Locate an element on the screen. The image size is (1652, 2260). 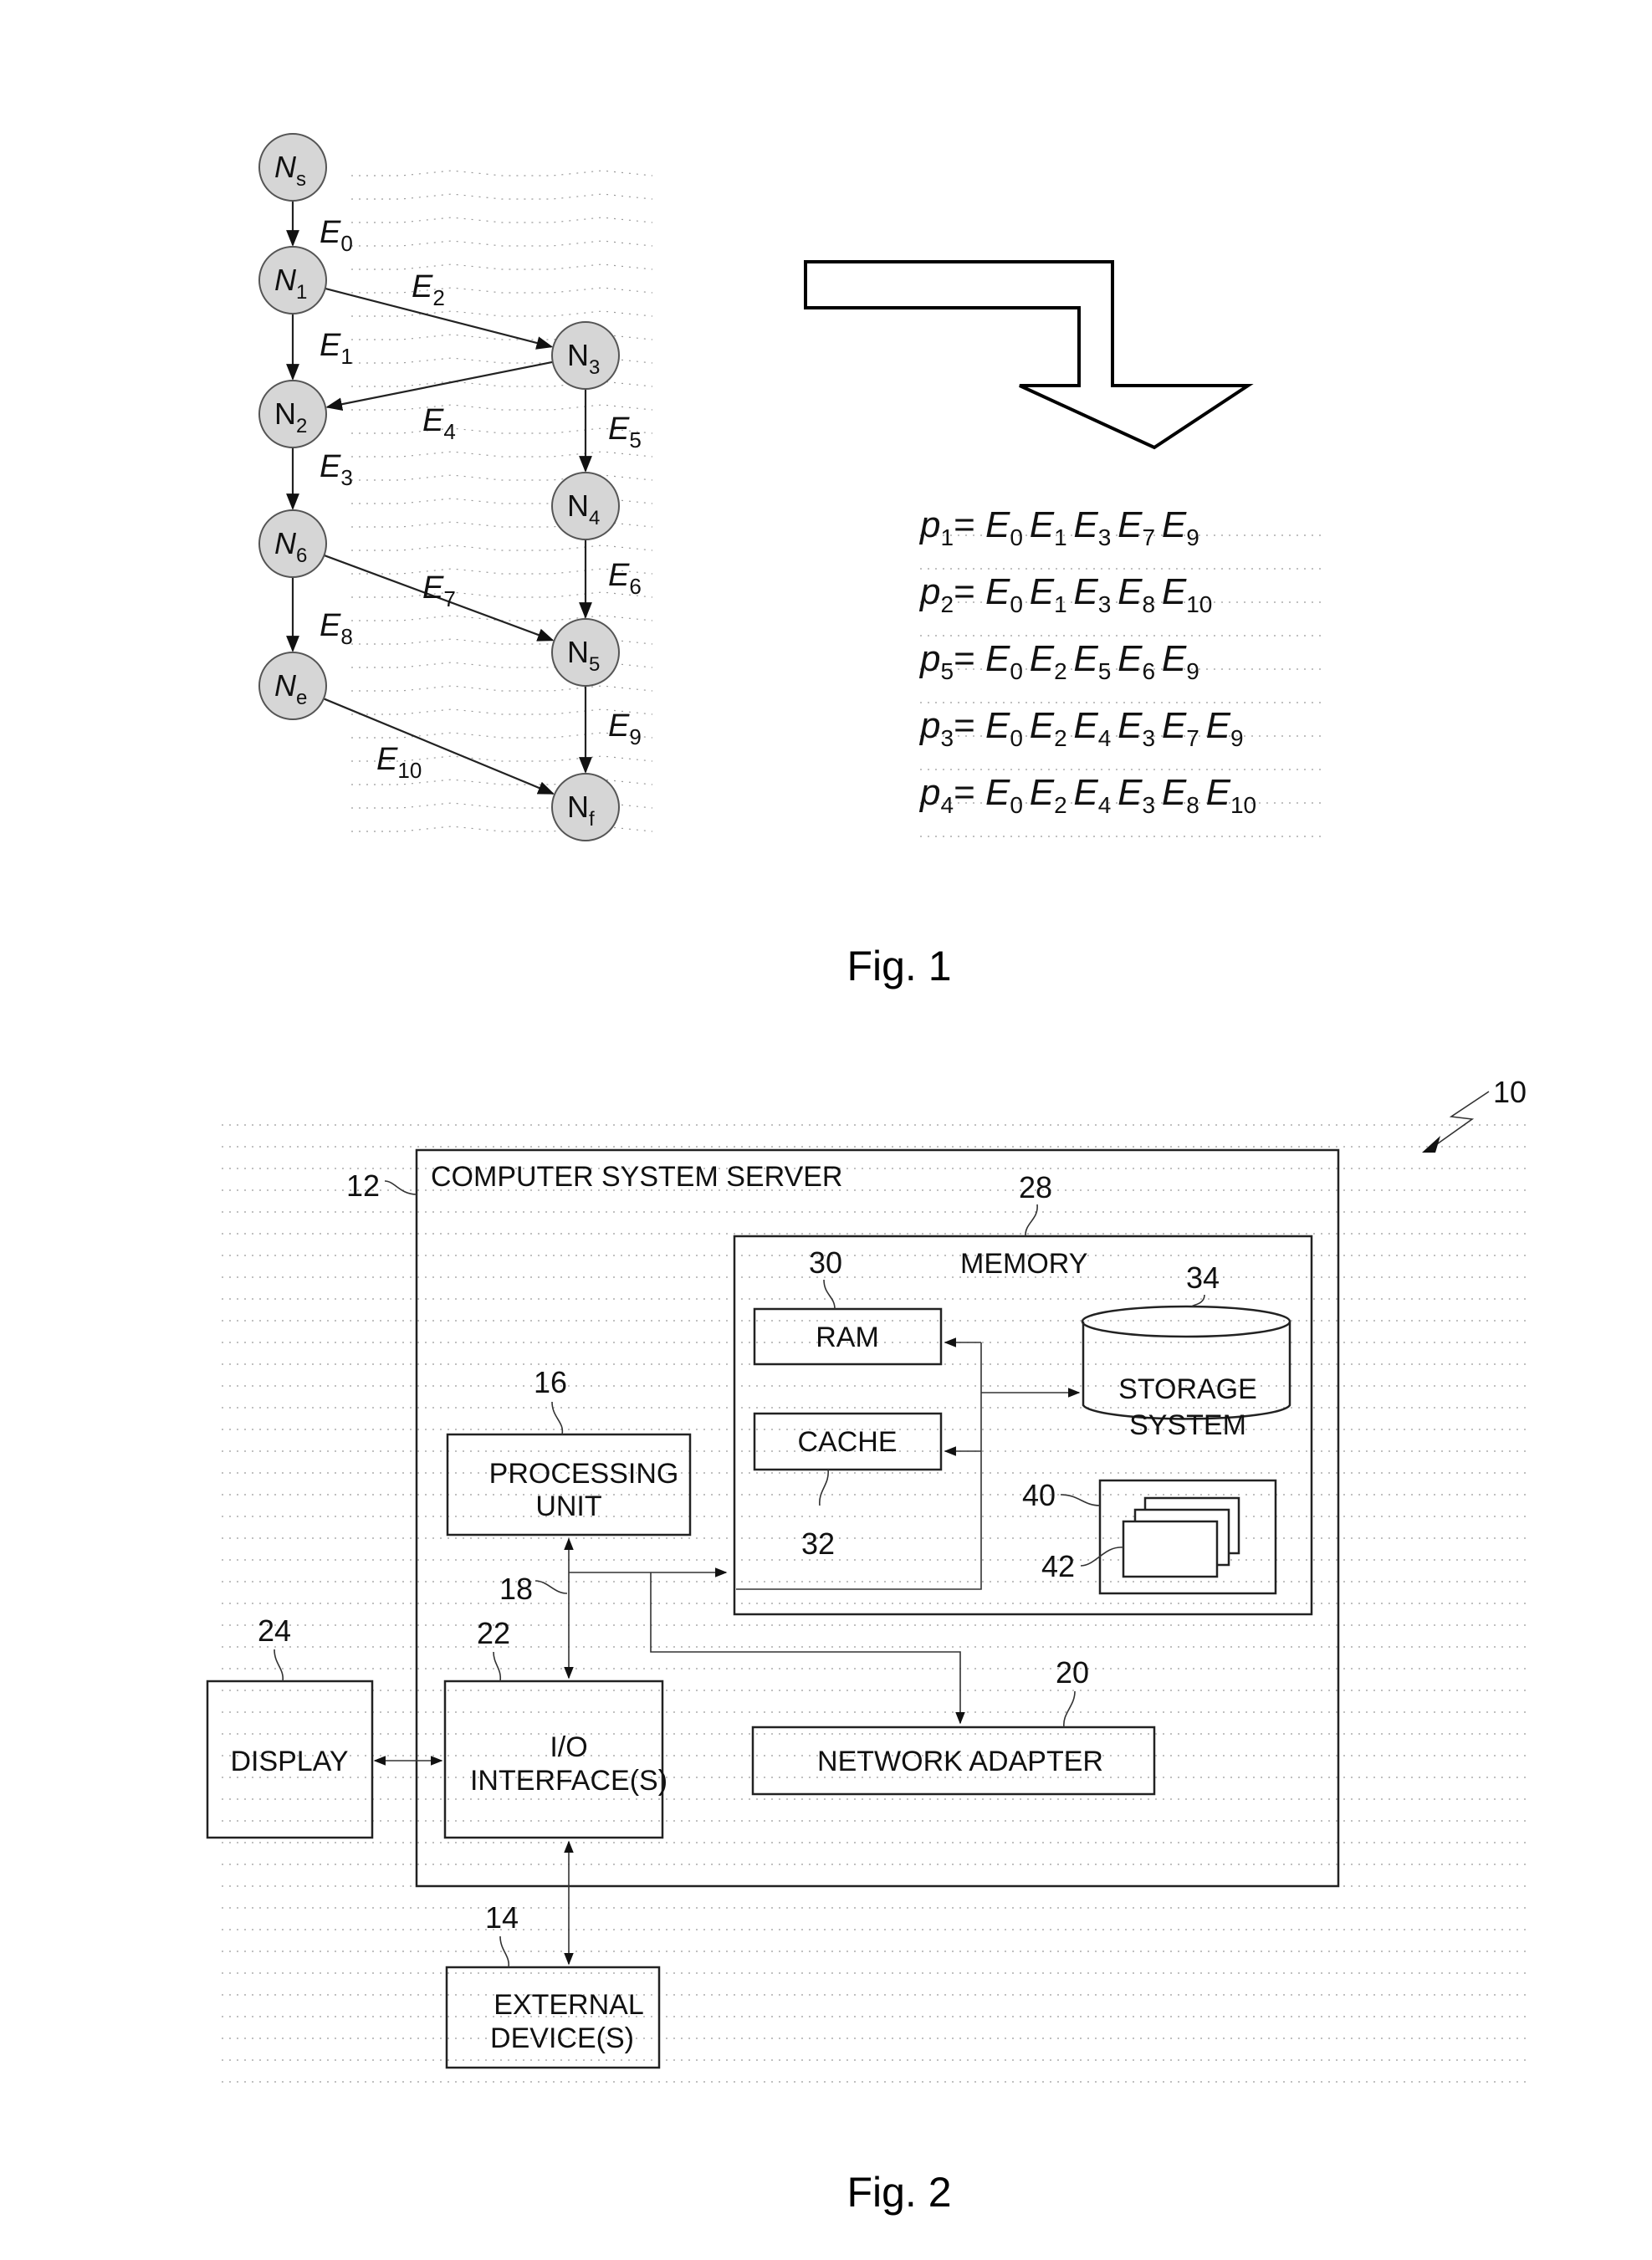
path-formula: p5= E0 E2 E5 E6 E9 is located at coordinates (1058, 661).